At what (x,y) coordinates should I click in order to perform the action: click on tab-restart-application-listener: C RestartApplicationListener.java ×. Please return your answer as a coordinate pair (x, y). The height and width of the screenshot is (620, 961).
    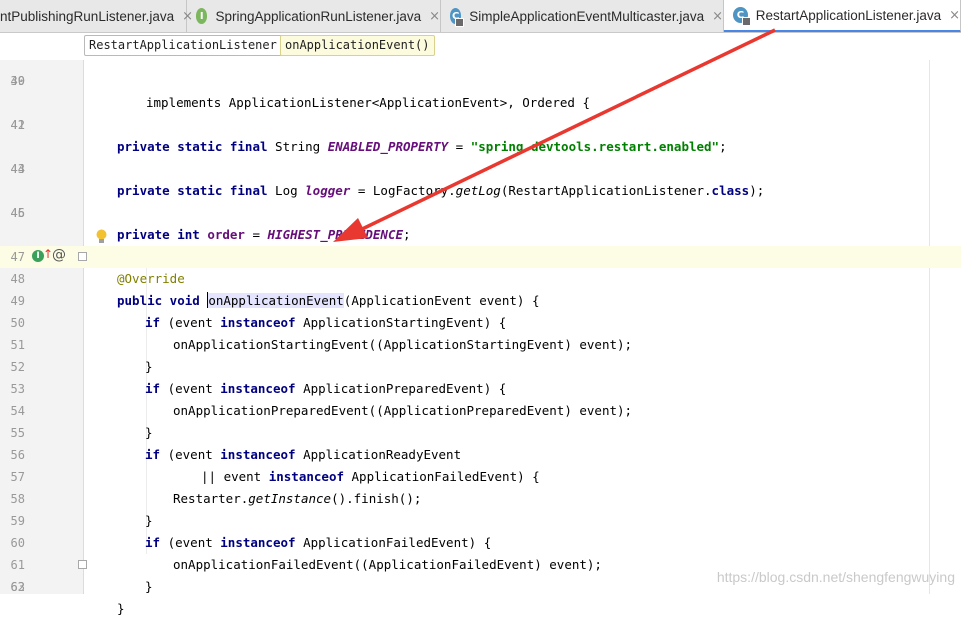
    Looking at the image, I should click on (842, 16).